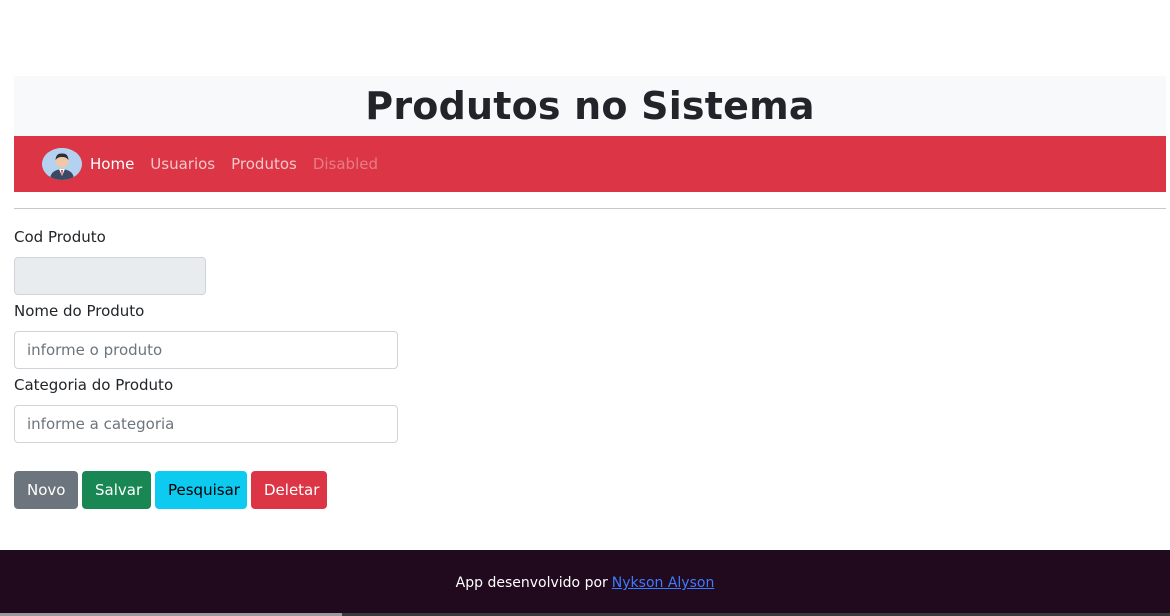 The width and height of the screenshot is (1170, 616). Describe the element at coordinates (590, 164) in the screenshot. I see `navbar: Home Usuarios Produtos Disabled` at that location.